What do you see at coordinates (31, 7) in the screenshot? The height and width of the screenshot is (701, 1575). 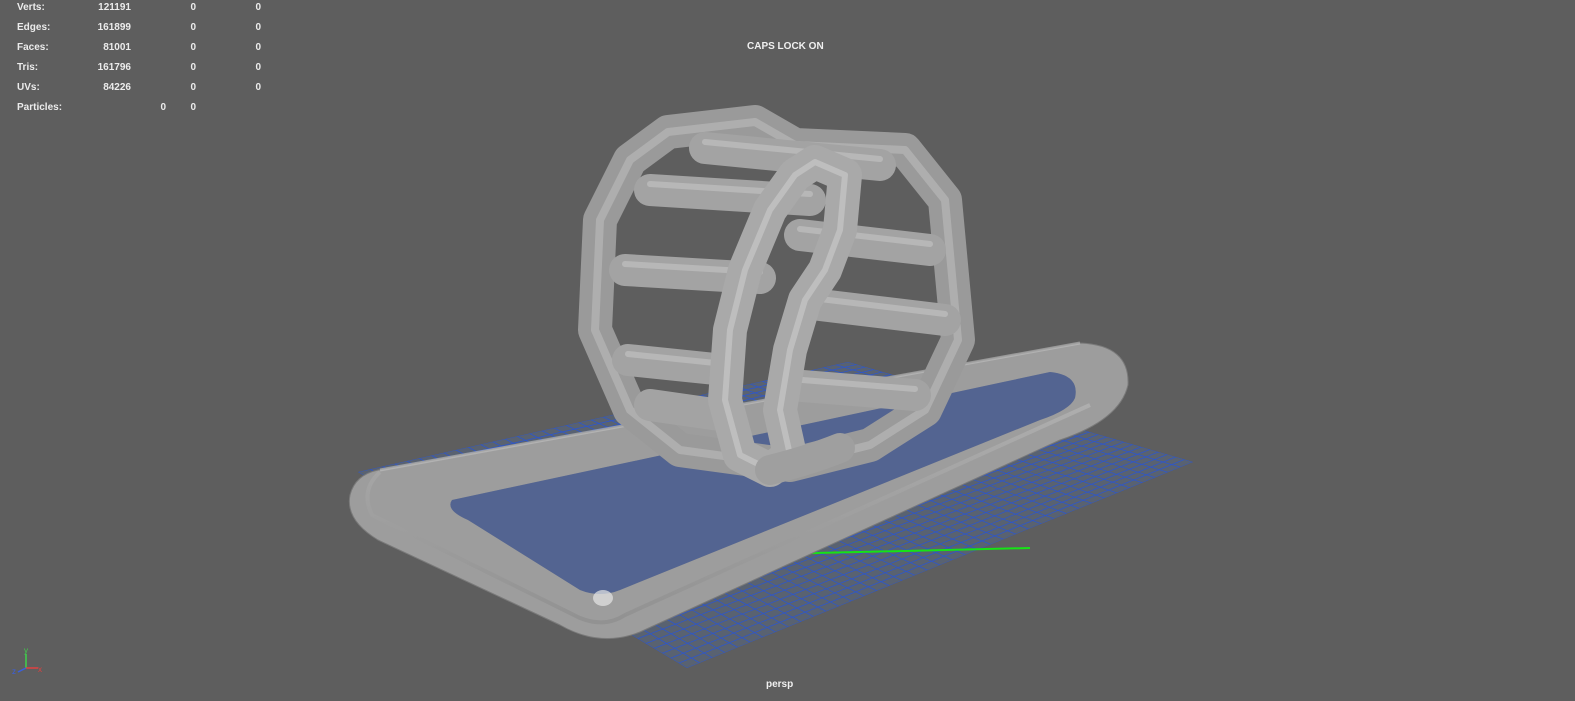 I see `hud-label: Verts:` at bounding box center [31, 7].